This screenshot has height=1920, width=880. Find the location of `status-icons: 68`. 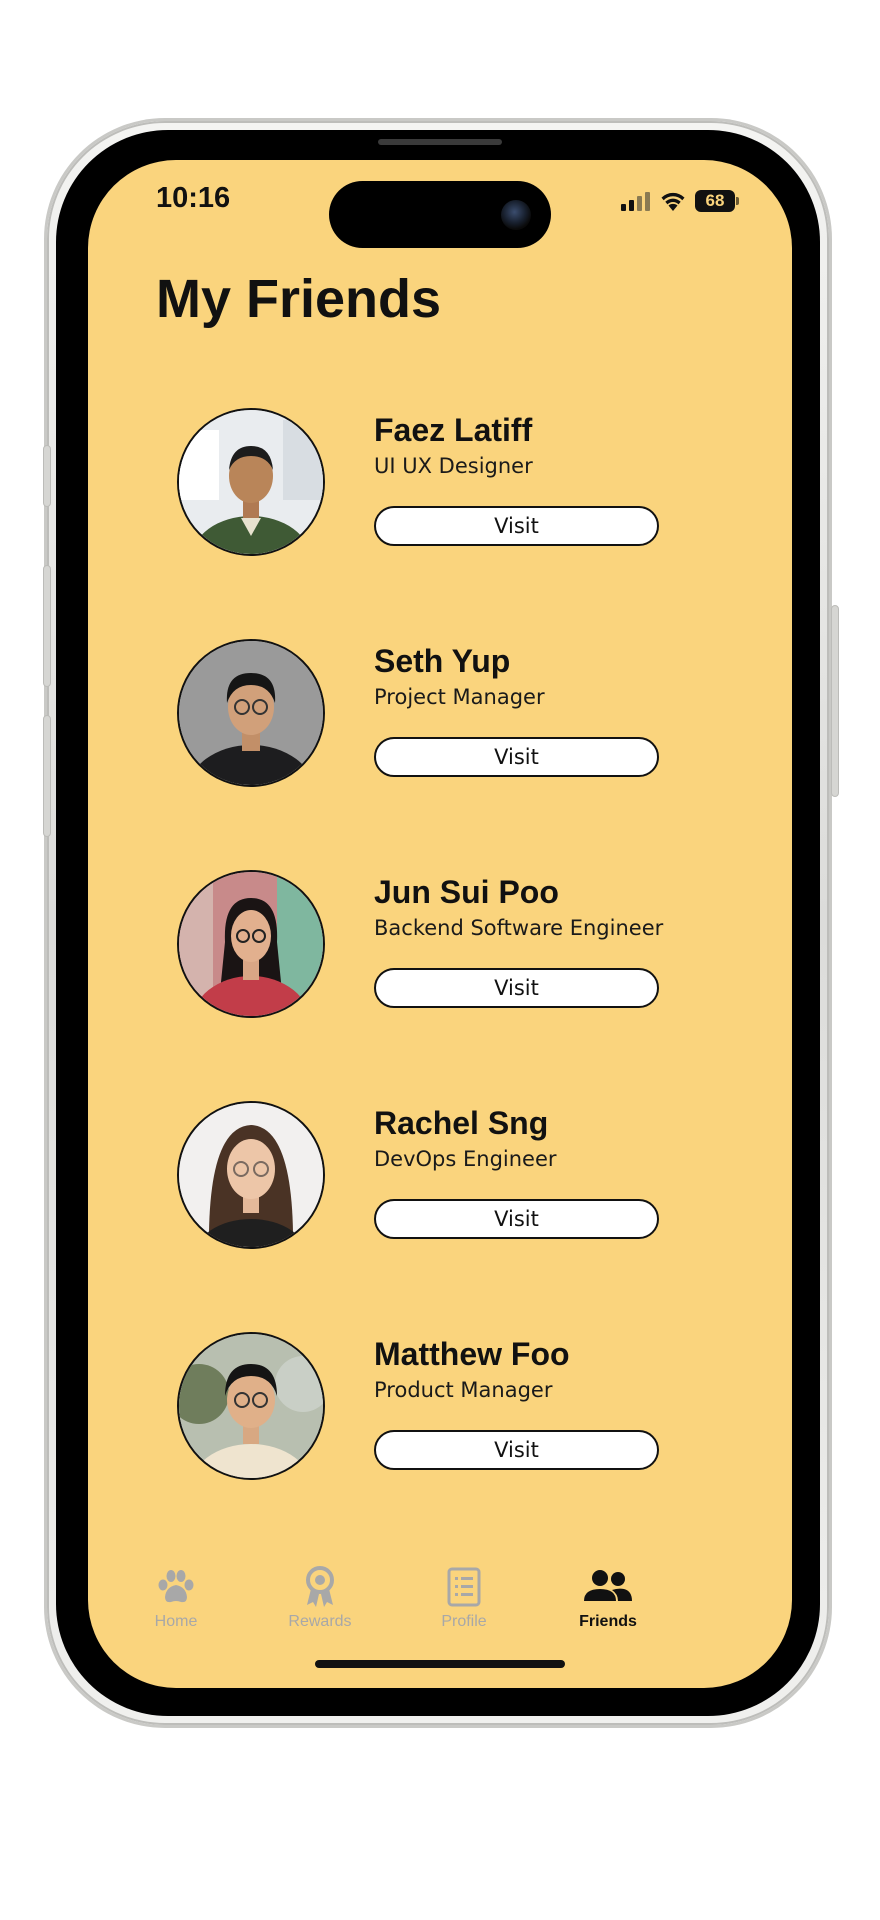

status-icons: 68 is located at coordinates (680, 201).